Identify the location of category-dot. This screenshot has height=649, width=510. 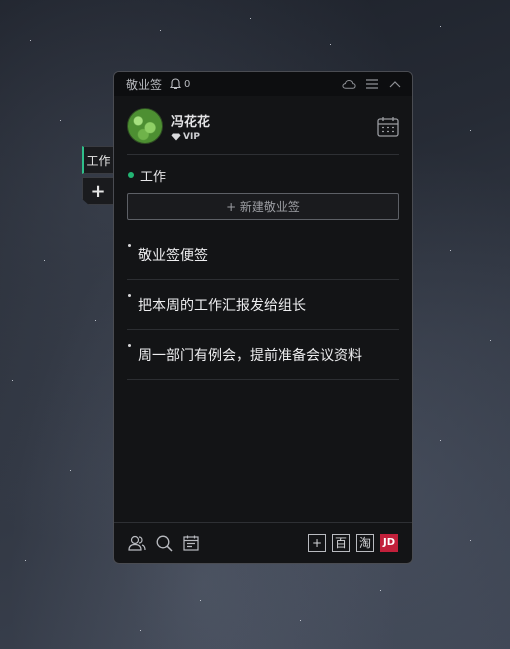
(131, 175).